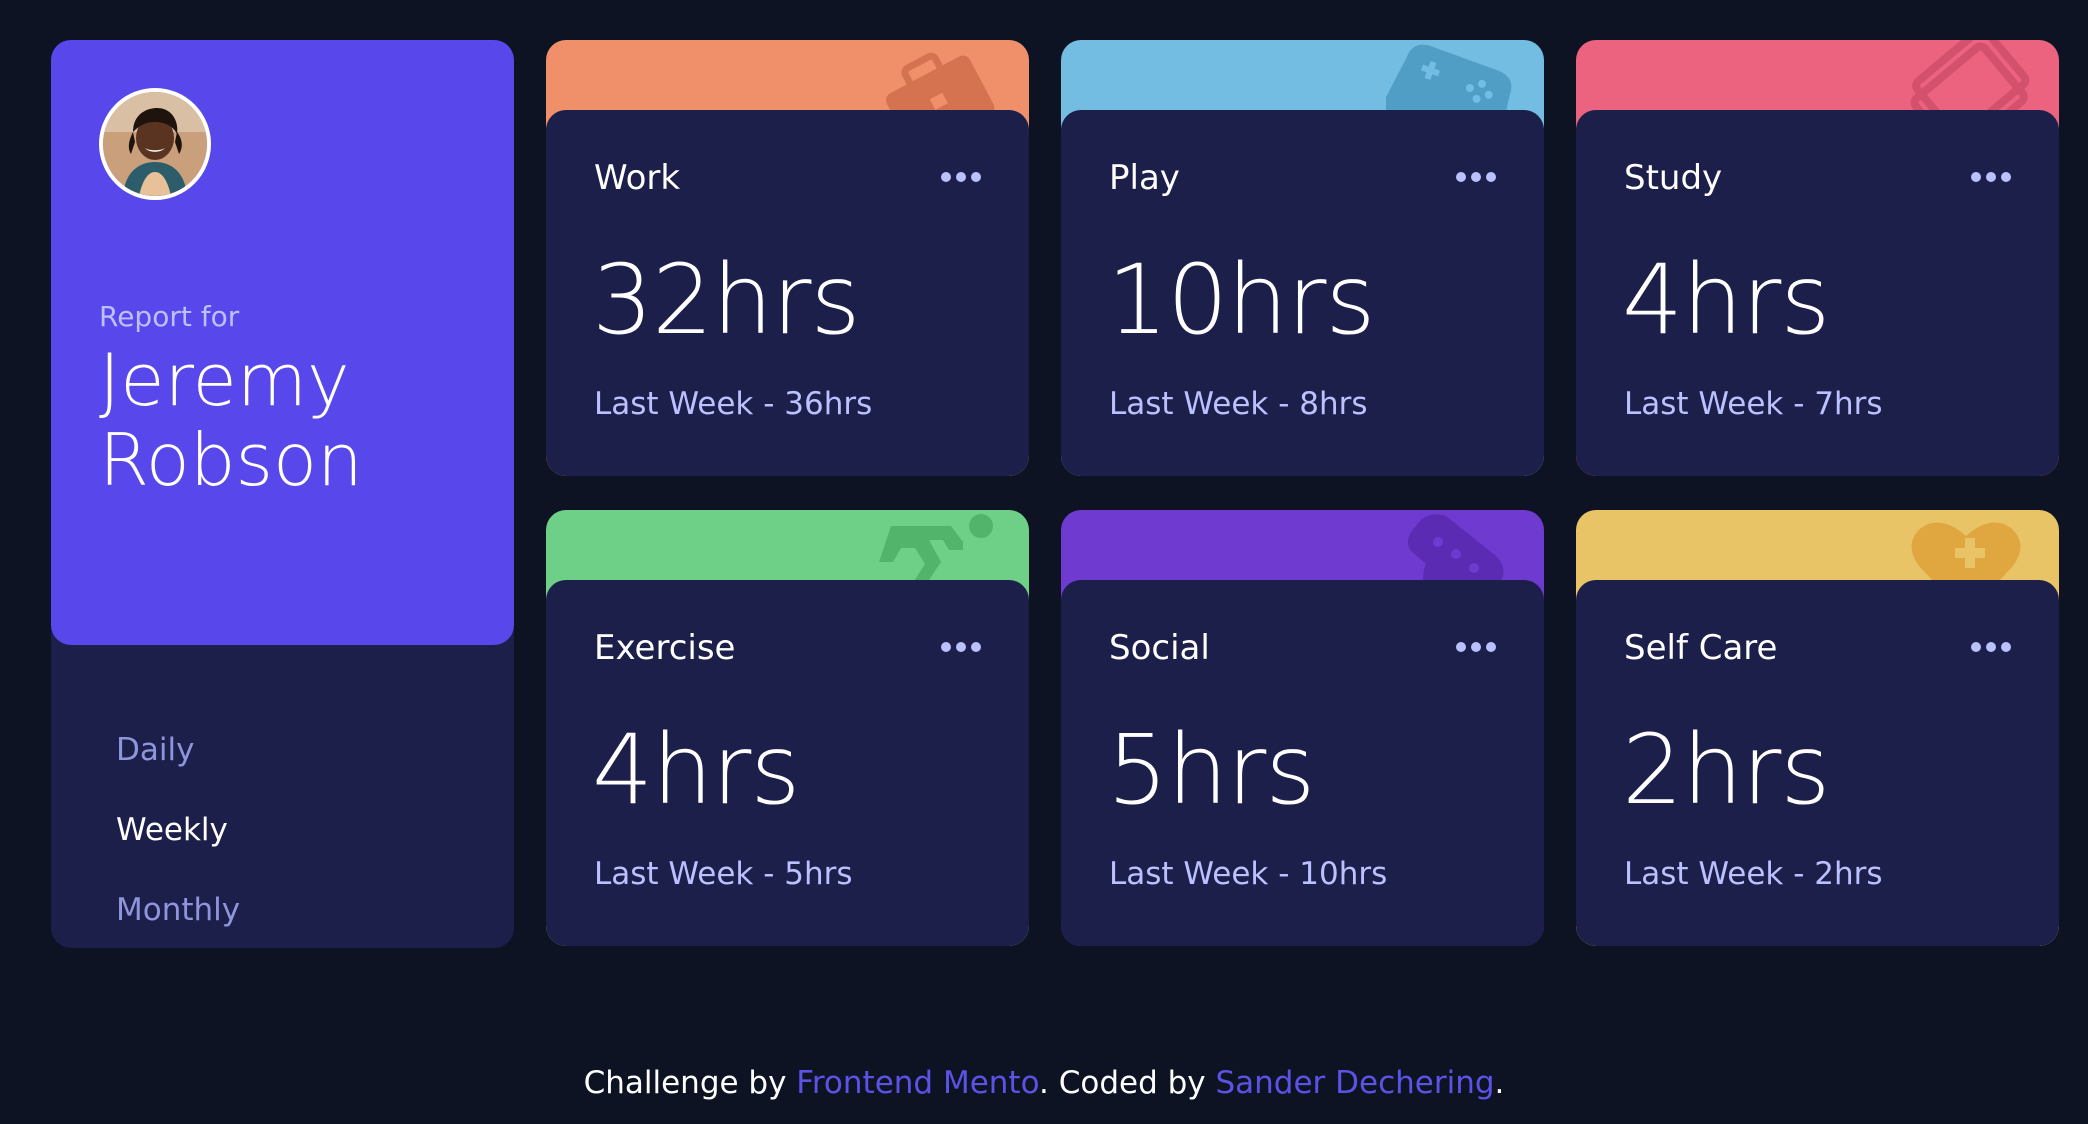 This screenshot has height=1124, width=2088. What do you see at coordinates (155, 144) in the screenshot?
I see `avatar` at bounding box center [155, 144].